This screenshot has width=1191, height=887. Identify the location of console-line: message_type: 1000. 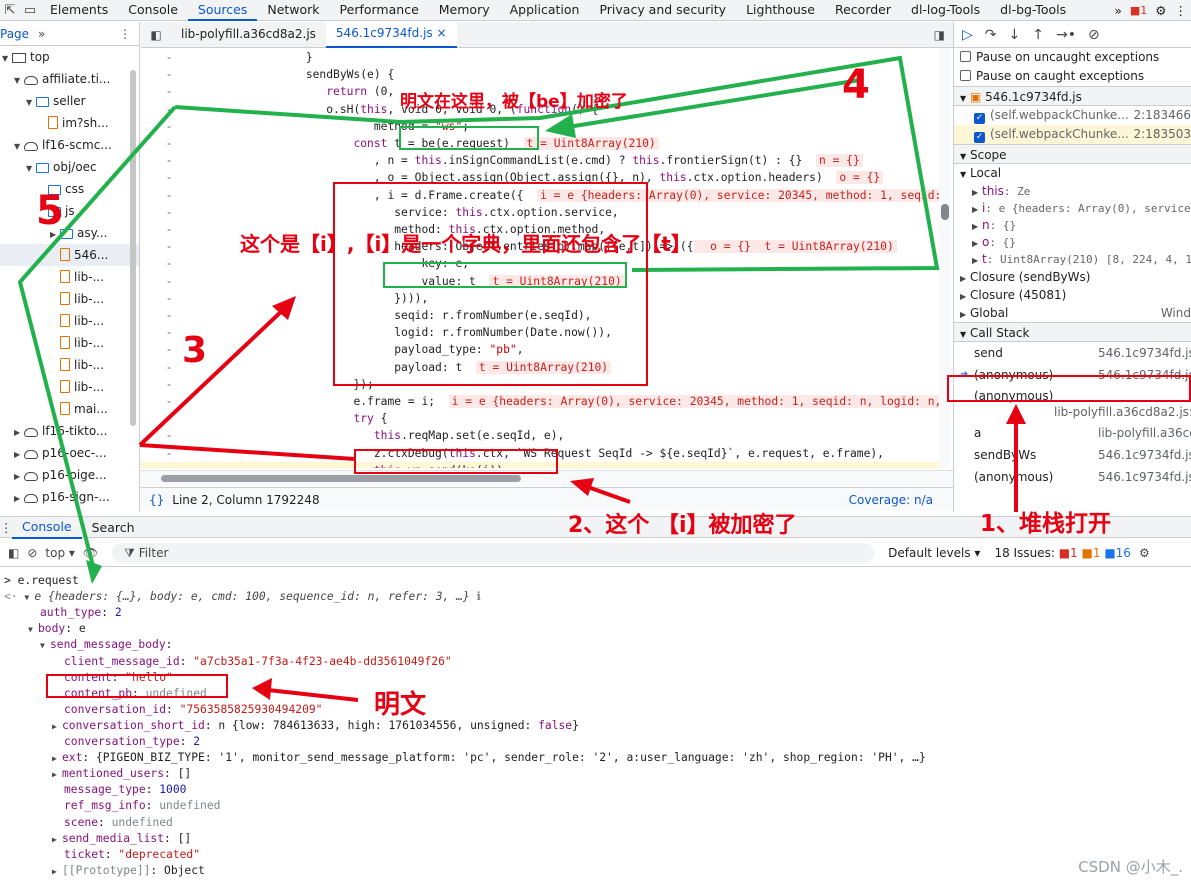
(125, 790).